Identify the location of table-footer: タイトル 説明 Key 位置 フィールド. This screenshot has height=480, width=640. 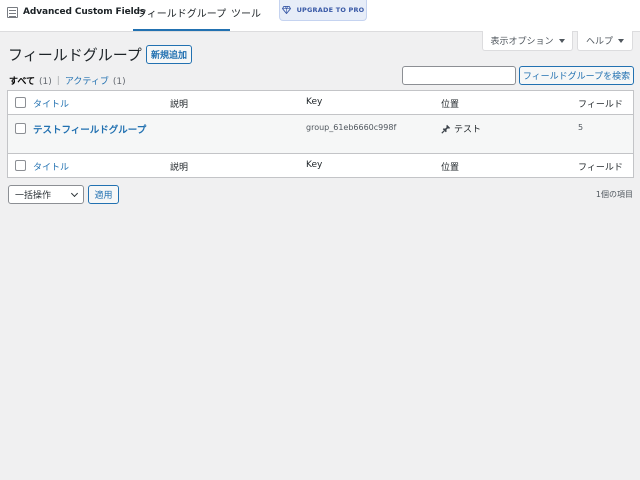
(320, 166).